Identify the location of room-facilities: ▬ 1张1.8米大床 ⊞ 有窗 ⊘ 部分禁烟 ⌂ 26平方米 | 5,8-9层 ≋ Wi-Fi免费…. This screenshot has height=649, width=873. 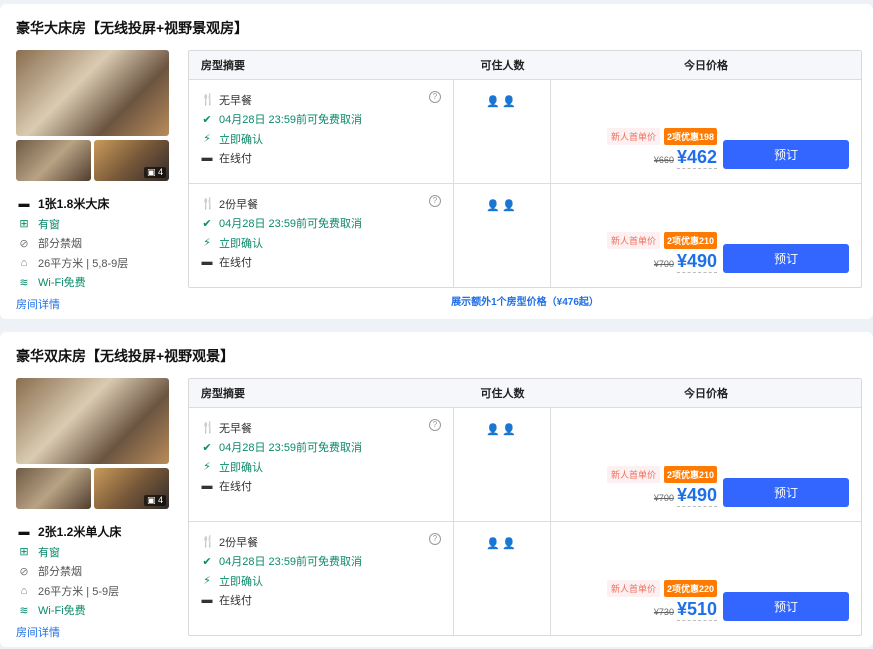
(96, 252).